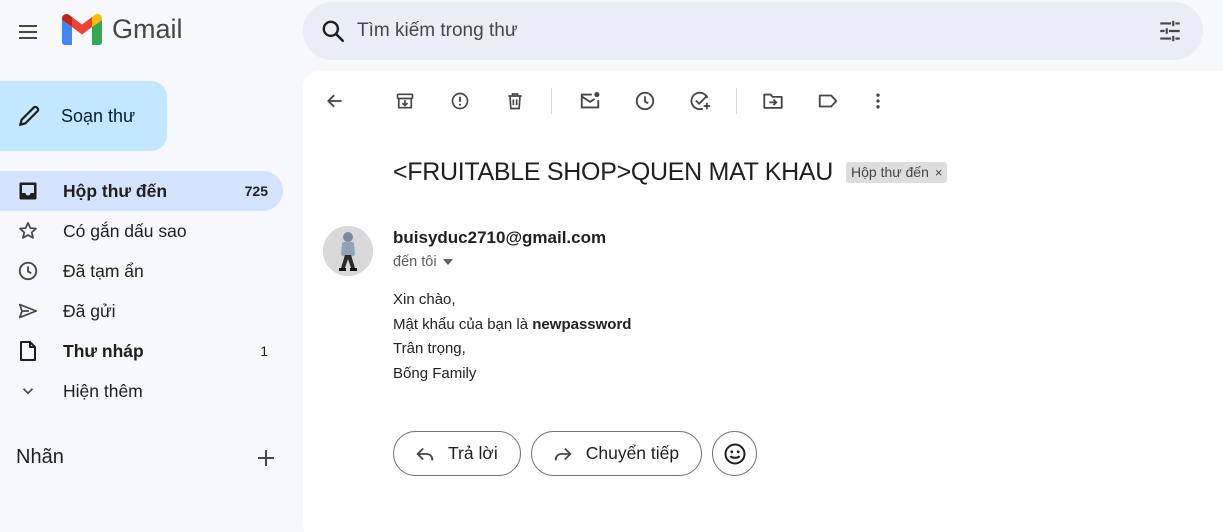 The width and height of the screenshot is (1223, 532). What do you see at coordinates (82, 29) in the screenshot?
I see `gmail-m-icon` at bounding box center [82, 29].